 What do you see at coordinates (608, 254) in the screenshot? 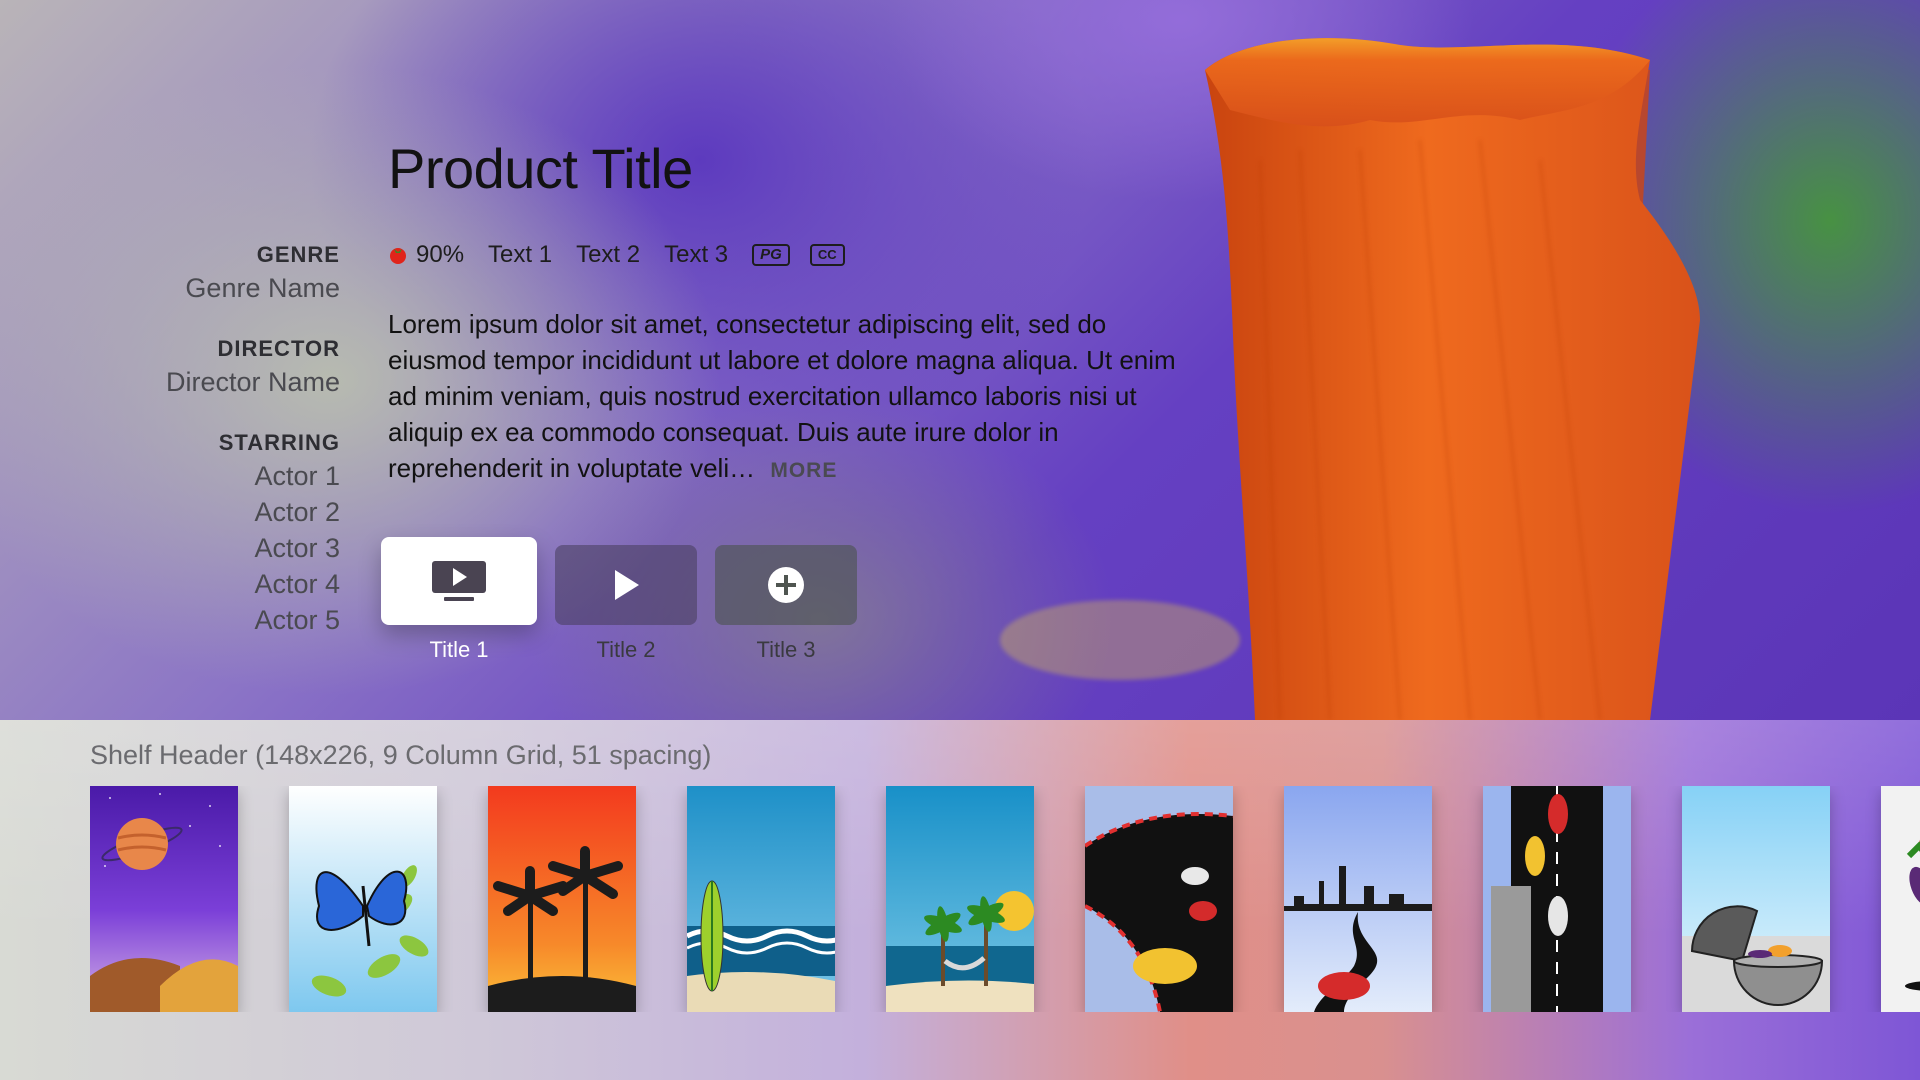
I see `info-text-2: Text 2` at bounding box center [608, 254].